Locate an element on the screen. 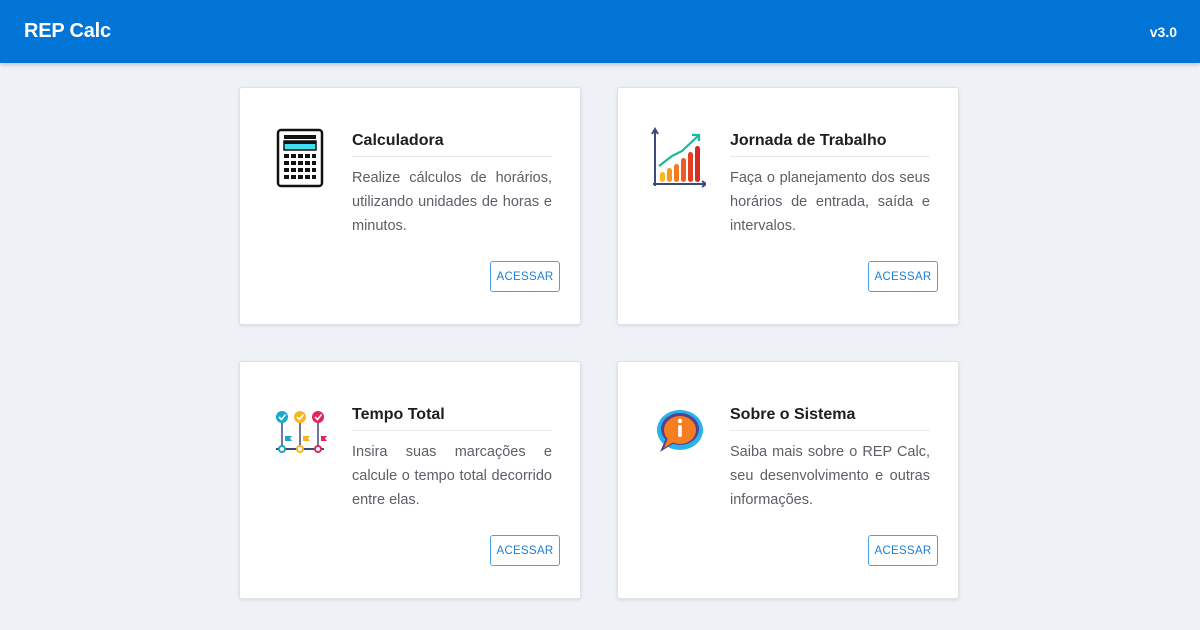 The height and width of the screenshot is (630, 1200). bar-chart-icon is located at coordinates (678, 157).